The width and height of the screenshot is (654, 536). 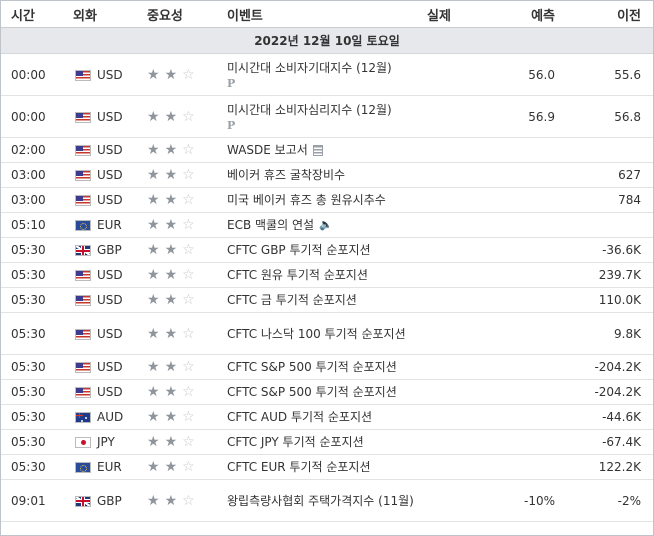 I want to click on table-row: 05:10 EUR ★ ★ ☆ ECB 맥쿨의 연설 🔈, so click(x=327, y=225).